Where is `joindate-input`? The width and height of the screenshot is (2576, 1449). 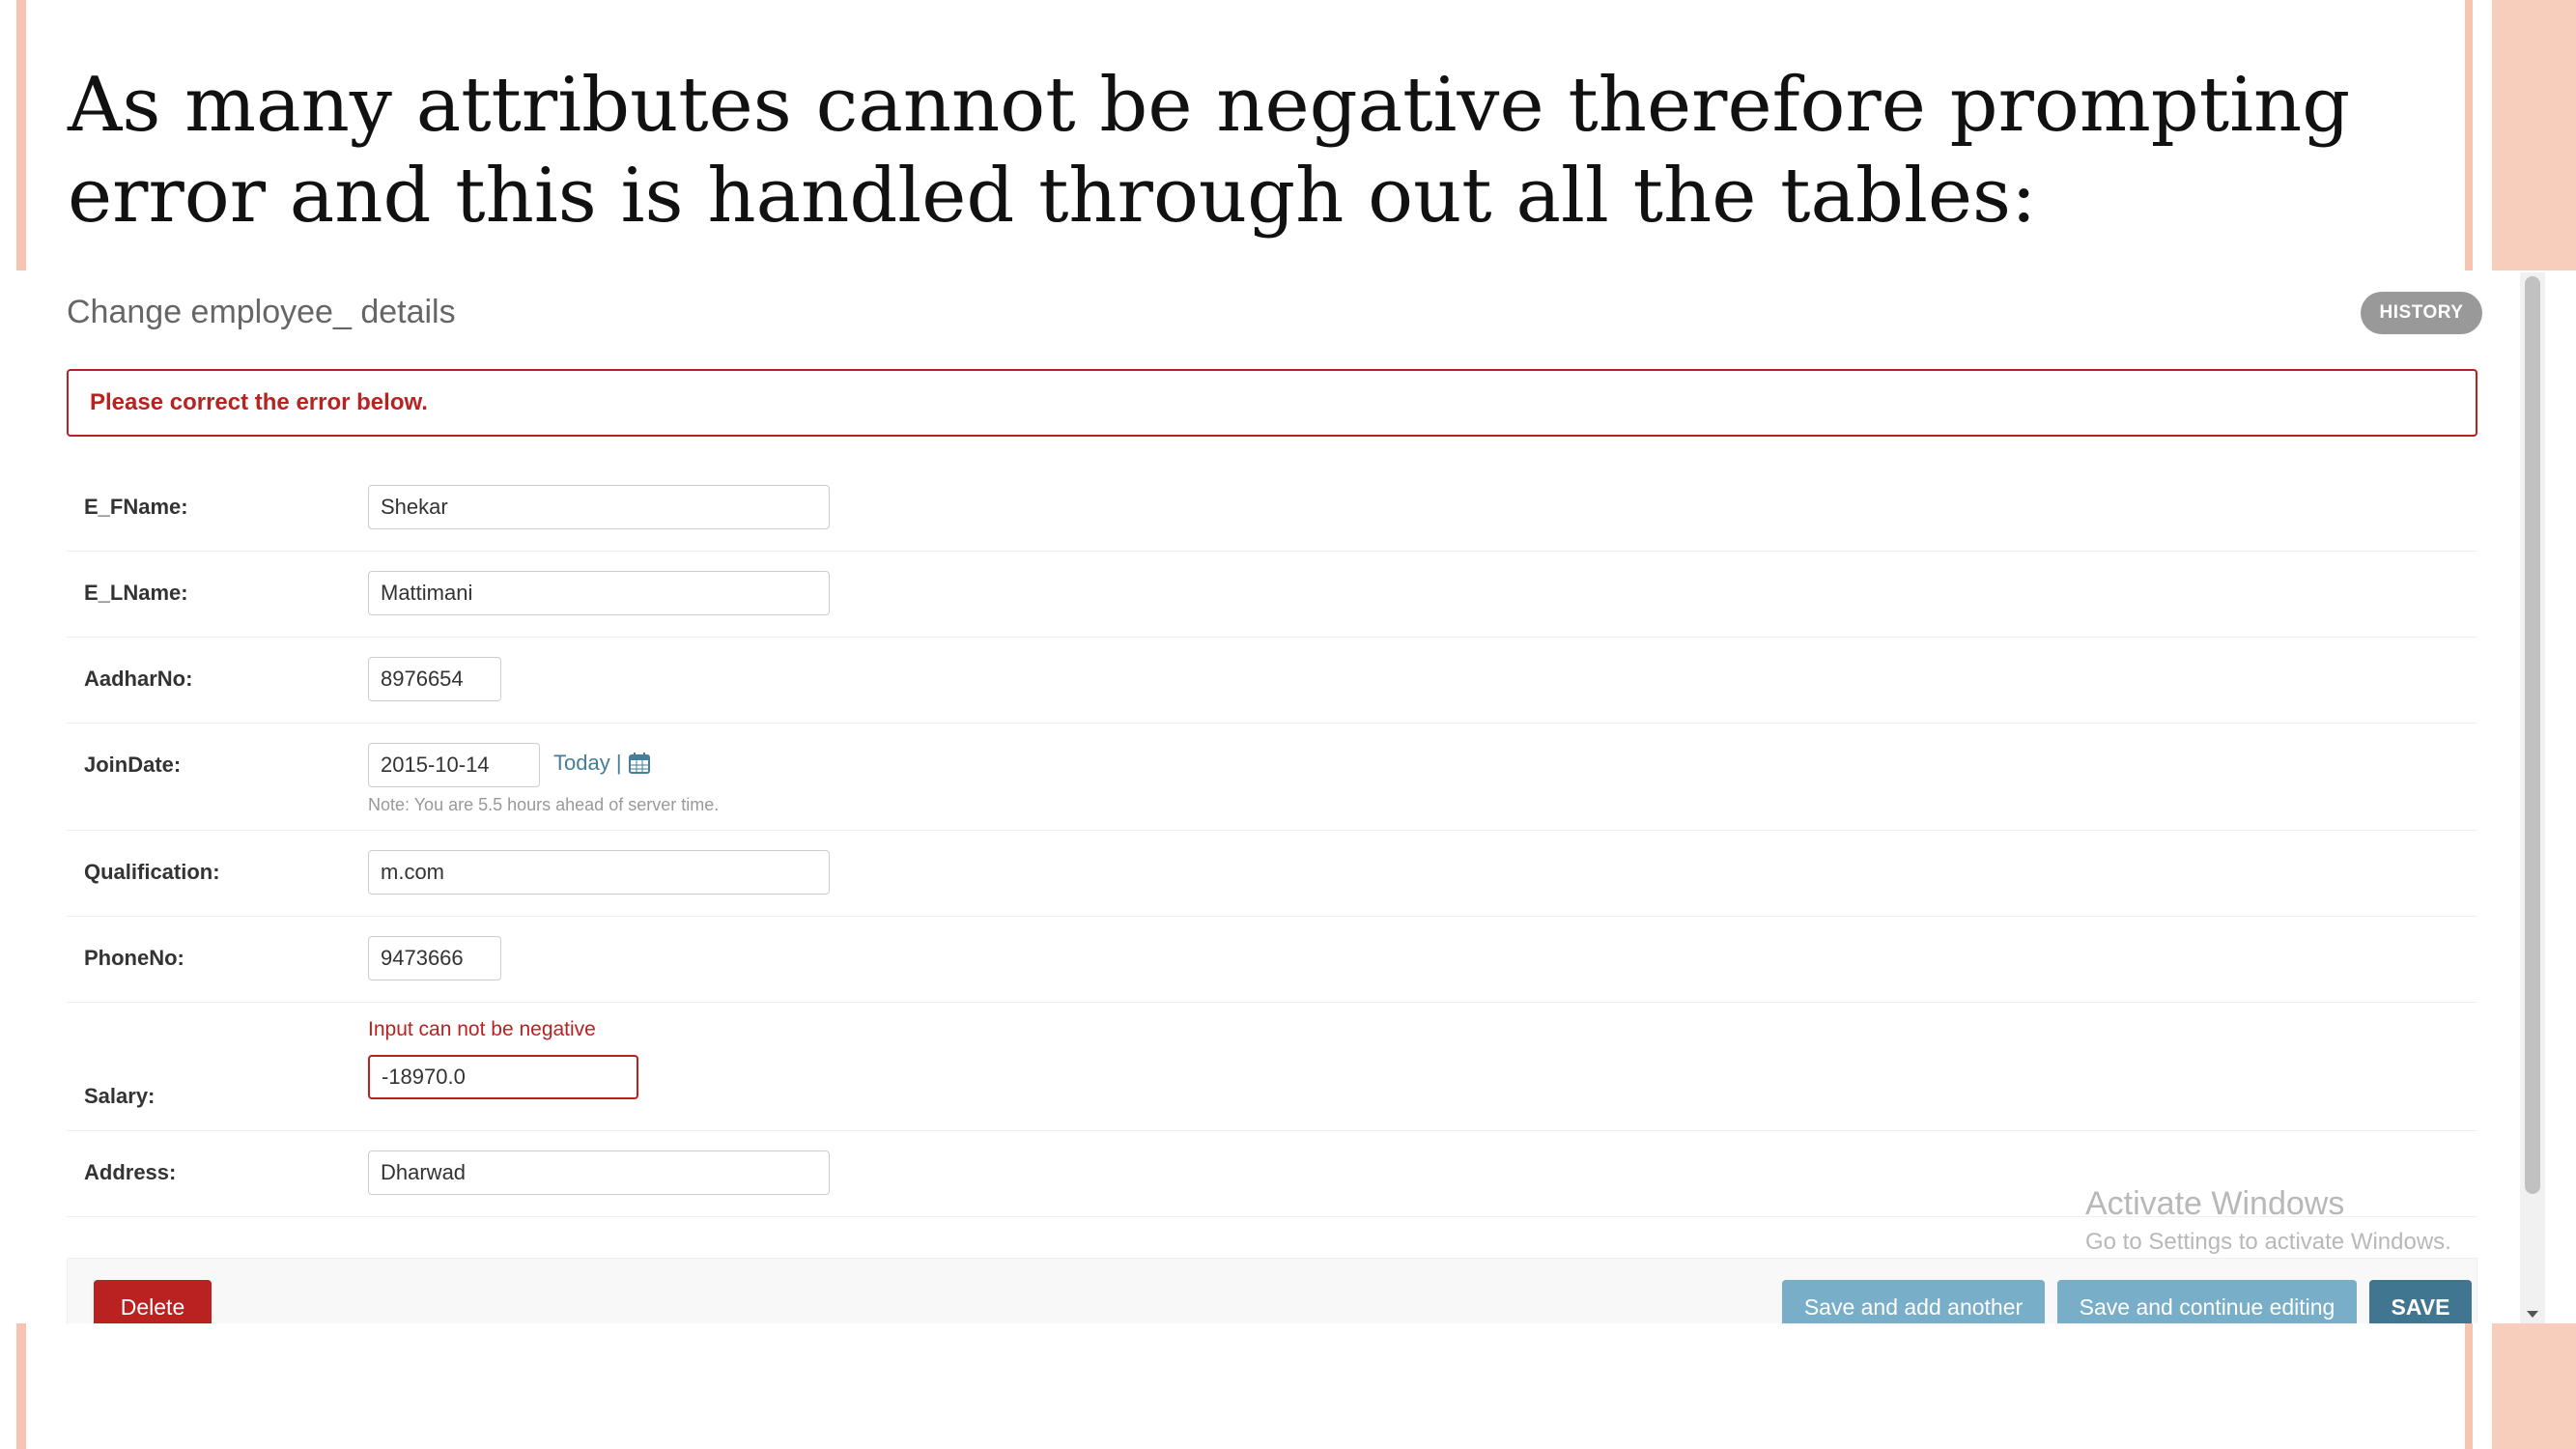
joindate-input is located at coordinates (454, 765).